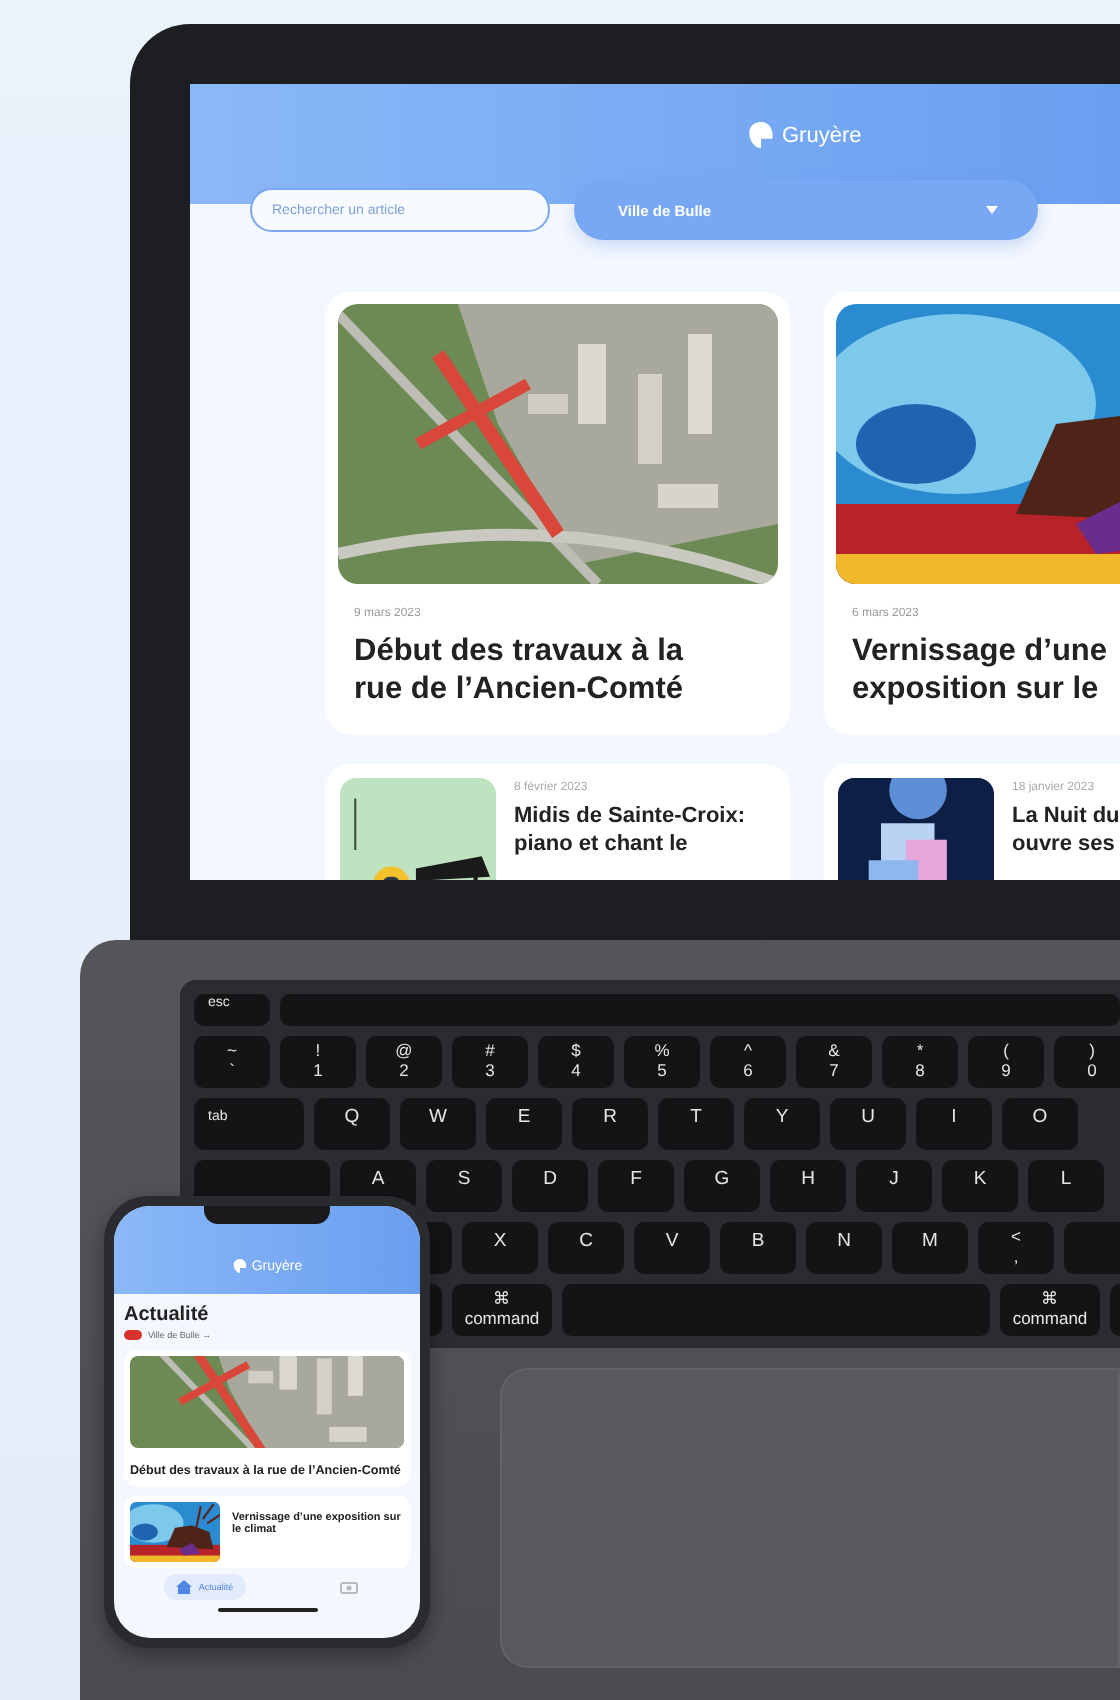 The width and height of the screenshot is (1120, 1700). I want to click on keyboard-key: H, so click(808, 1186).